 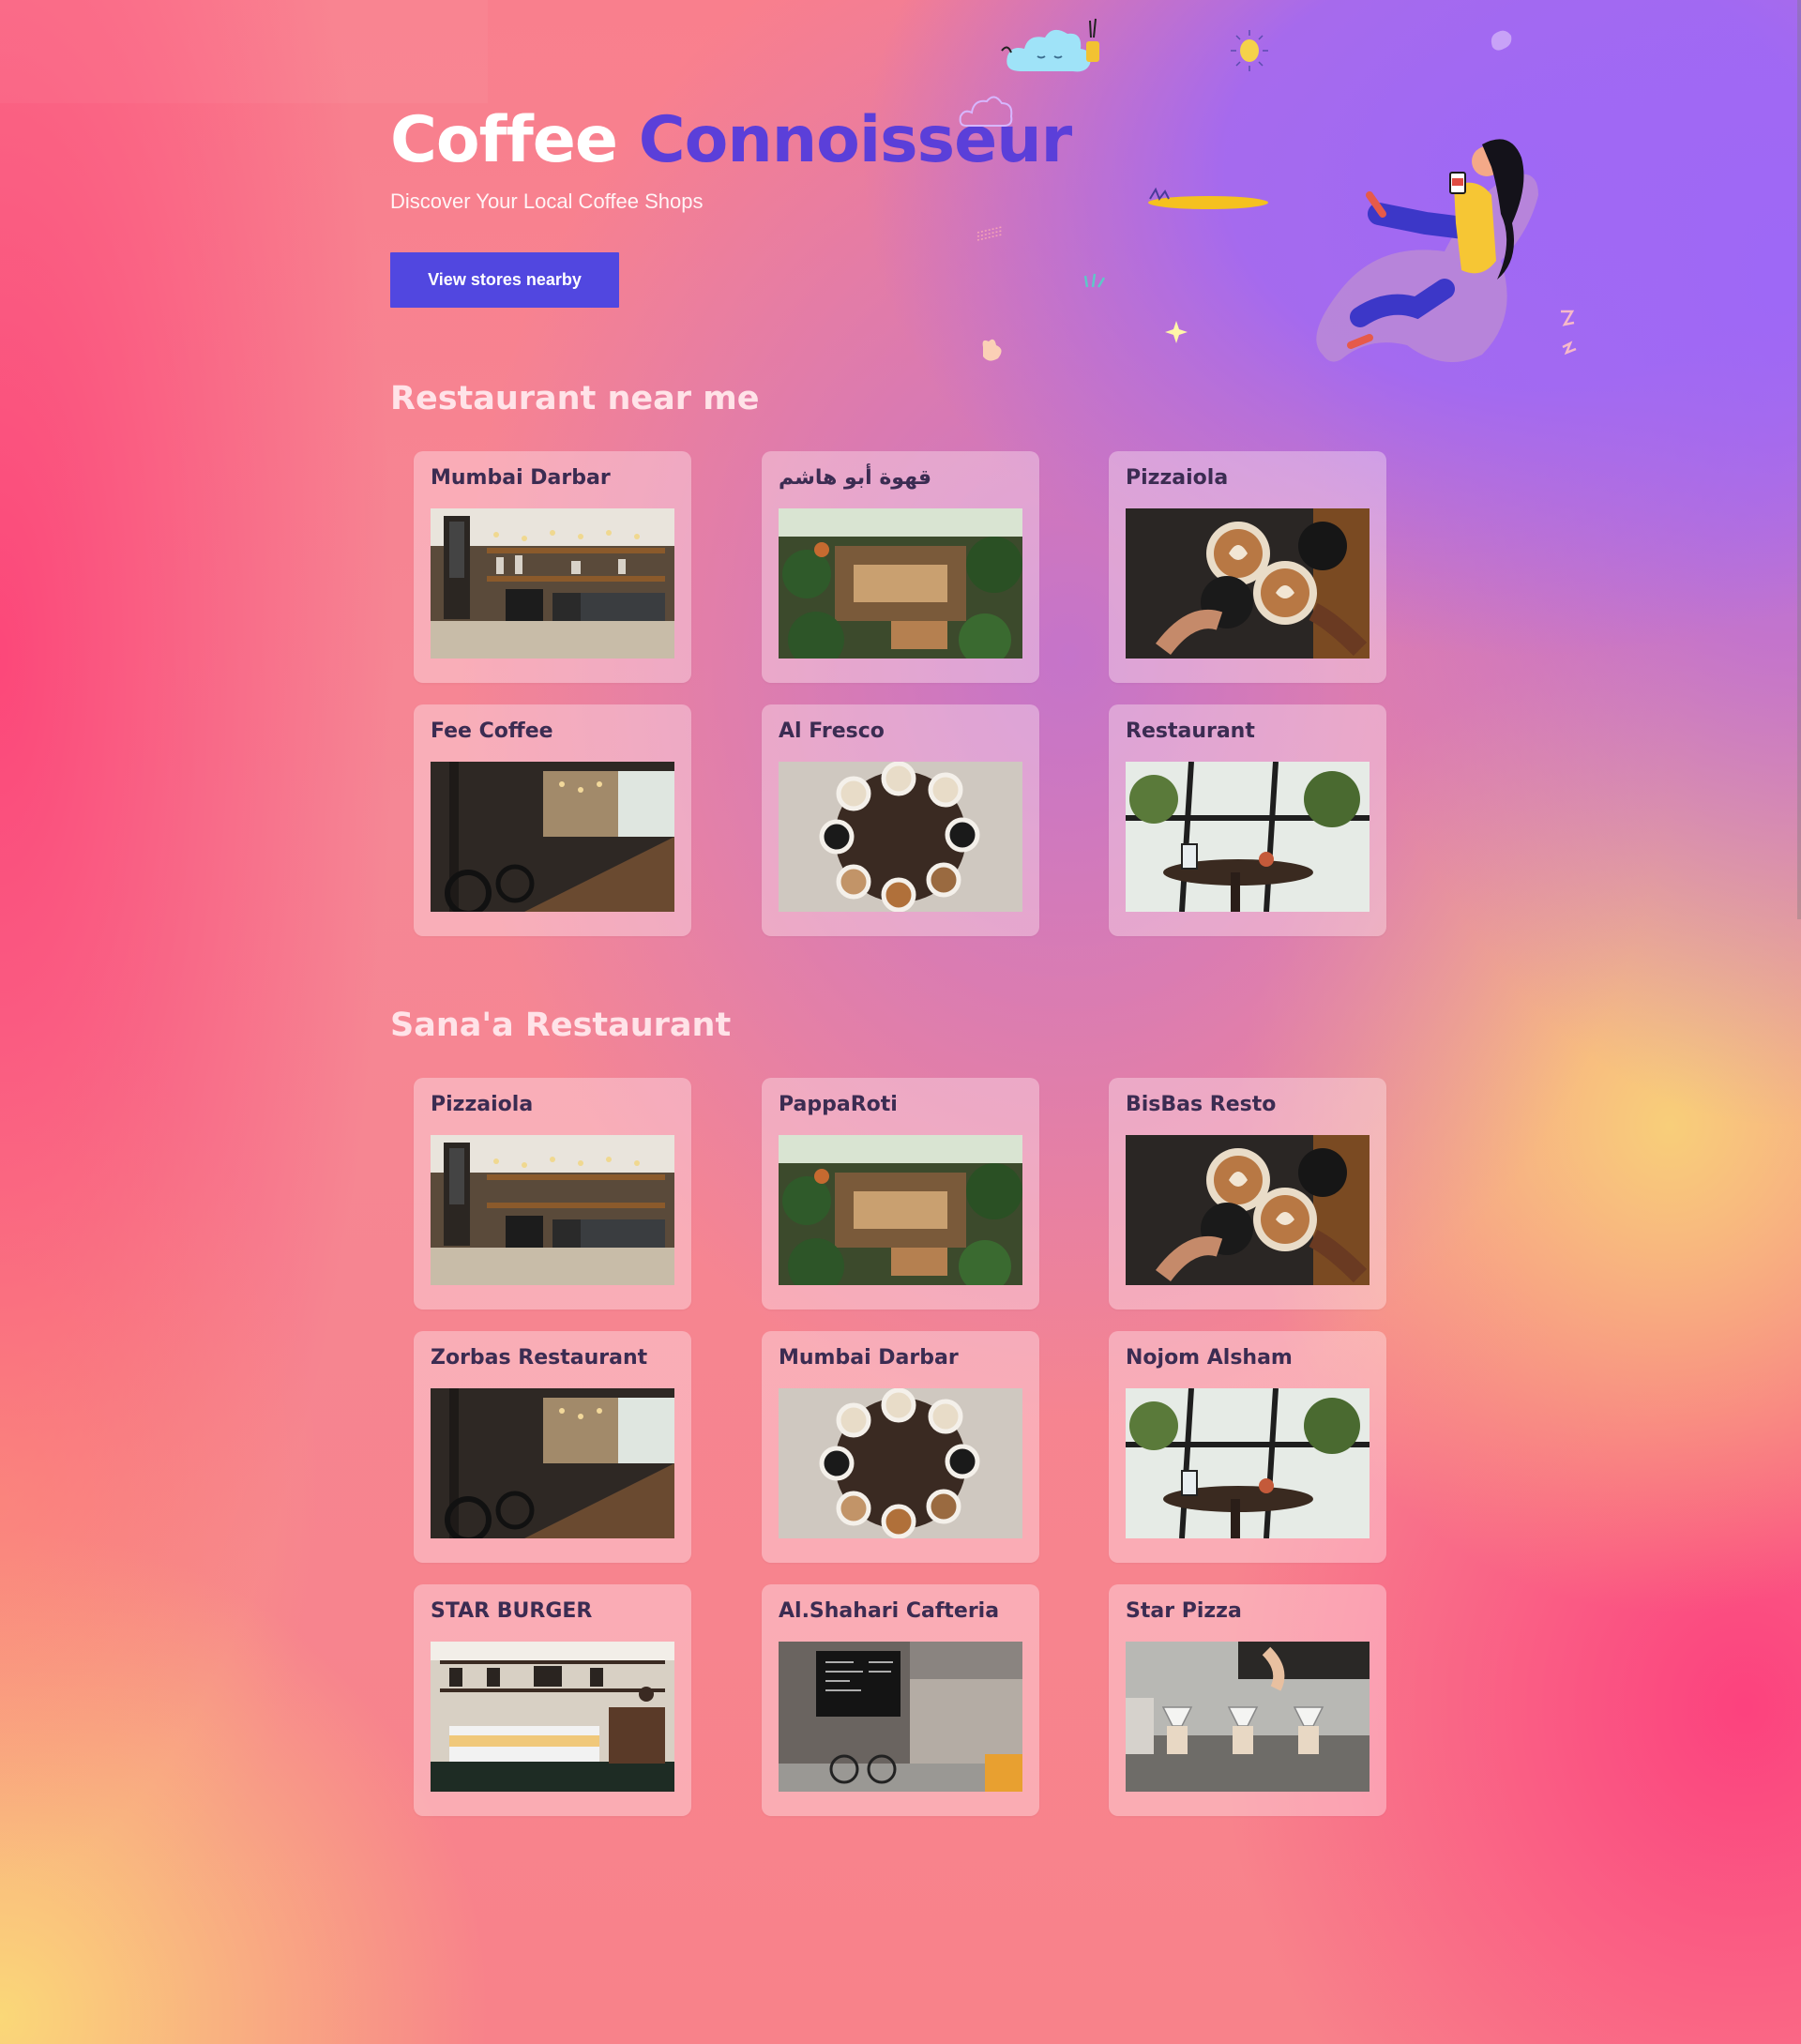 What do you see at coordinates (512, 1611) in the screenshot?
I see `card-title: STAR BURGER` at bounding box center [512, 1611].